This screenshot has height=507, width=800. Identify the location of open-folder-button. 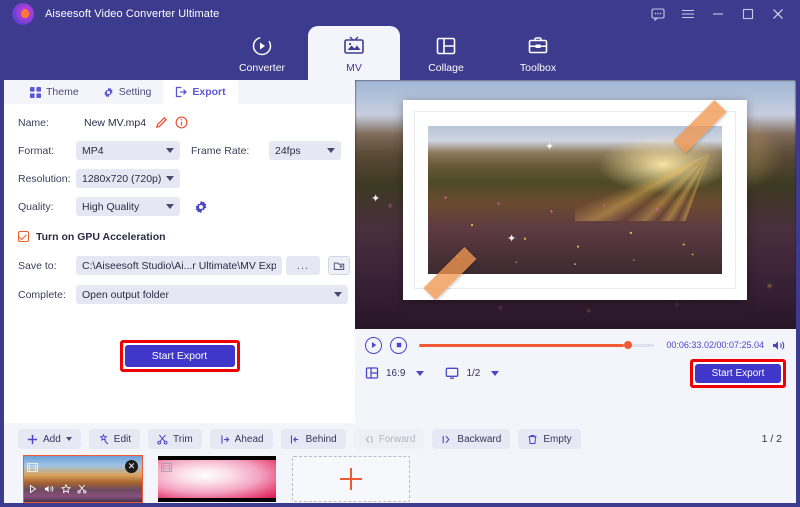
(339, 265).